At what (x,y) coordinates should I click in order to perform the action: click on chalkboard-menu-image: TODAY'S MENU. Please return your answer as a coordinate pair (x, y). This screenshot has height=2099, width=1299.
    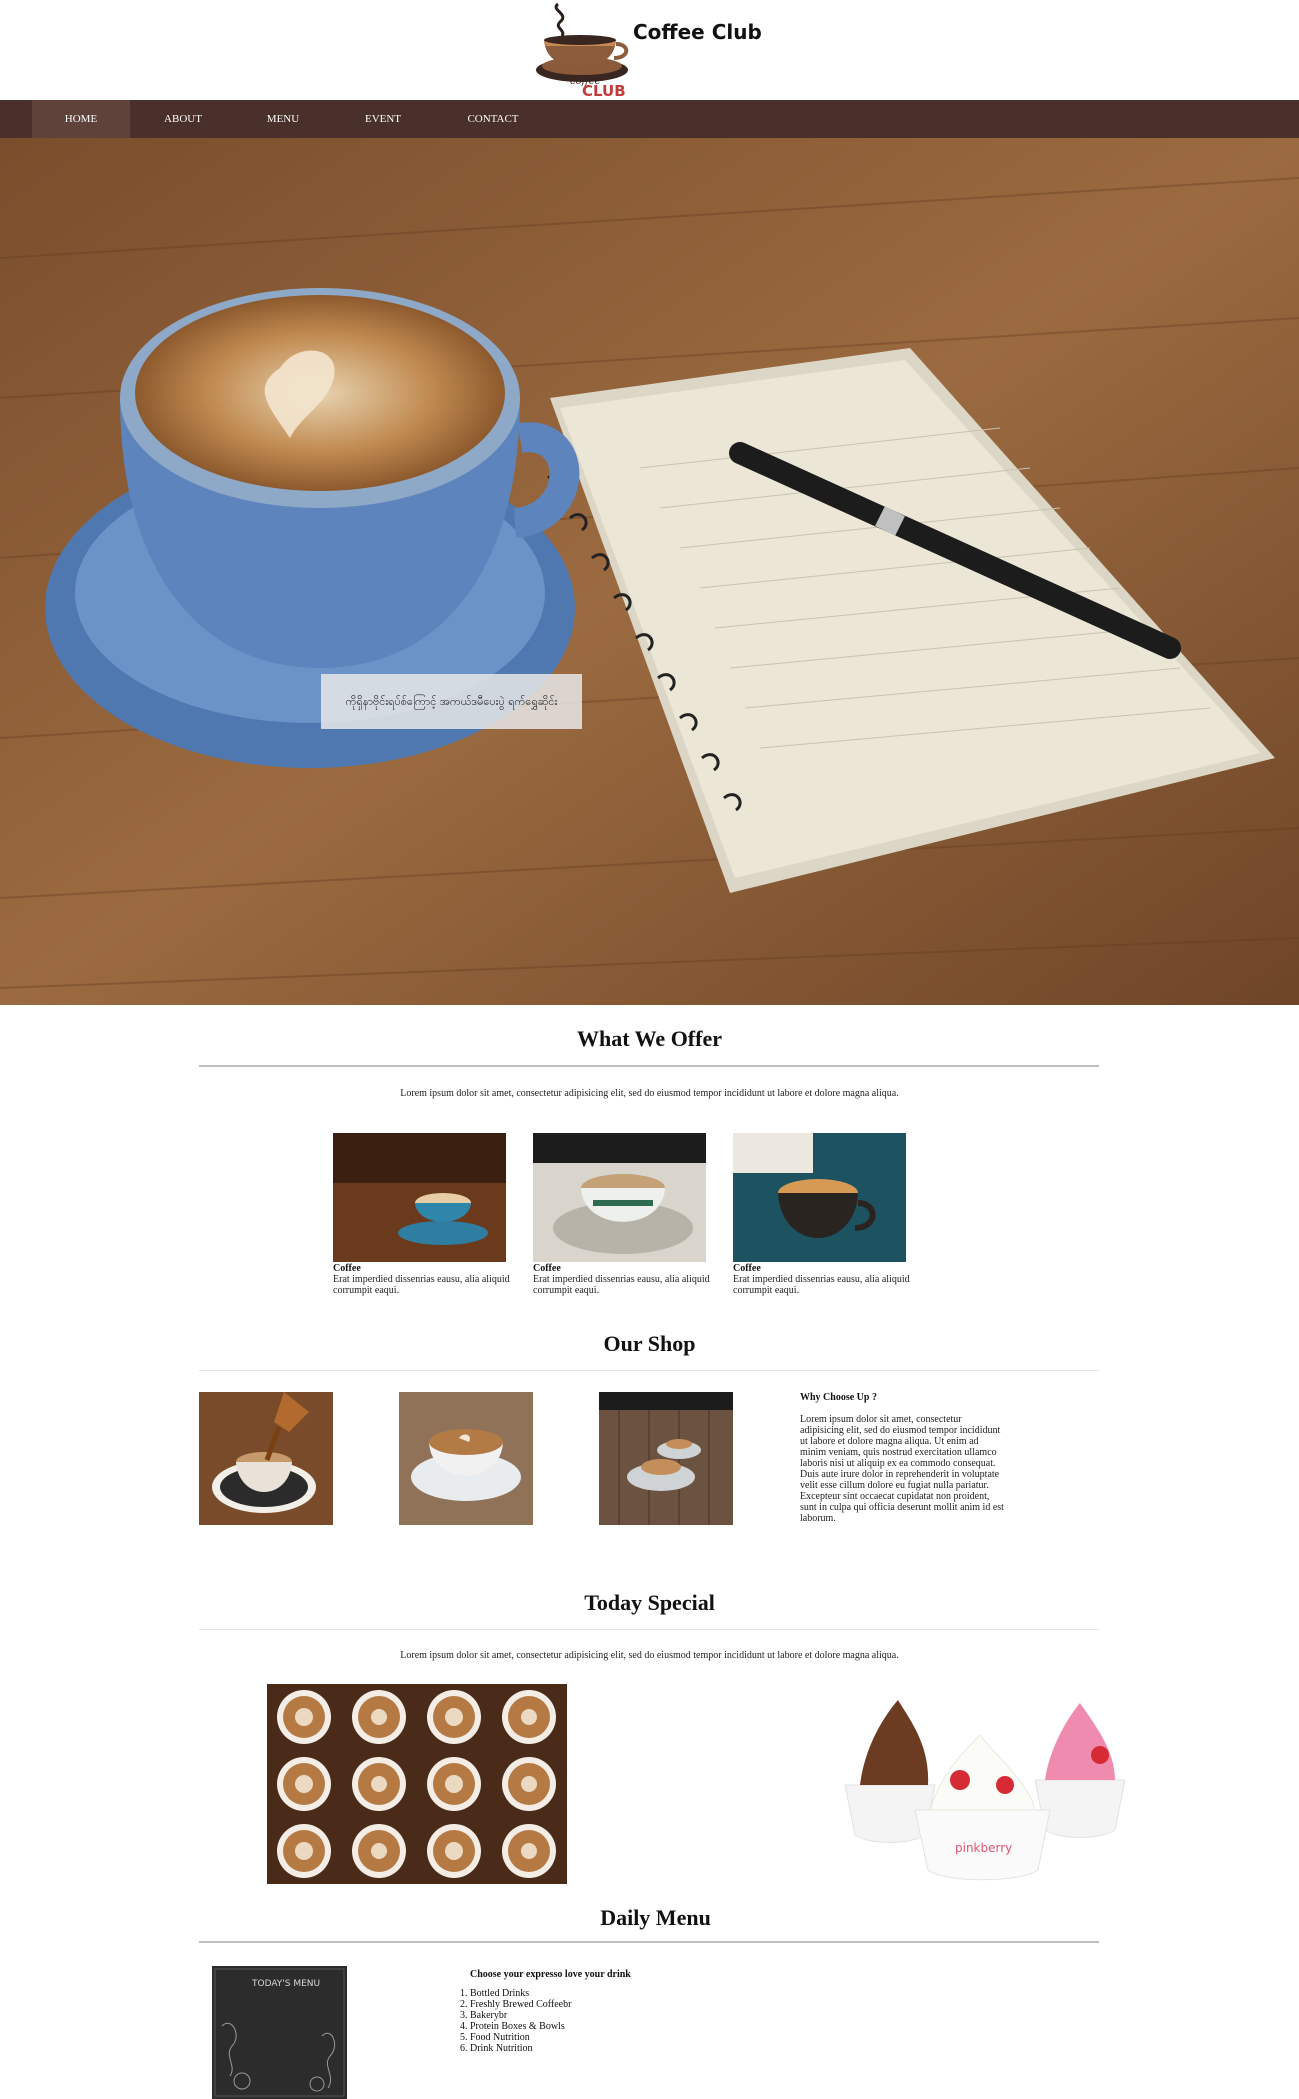
    Looking at the image, I should click on (279, 2032).